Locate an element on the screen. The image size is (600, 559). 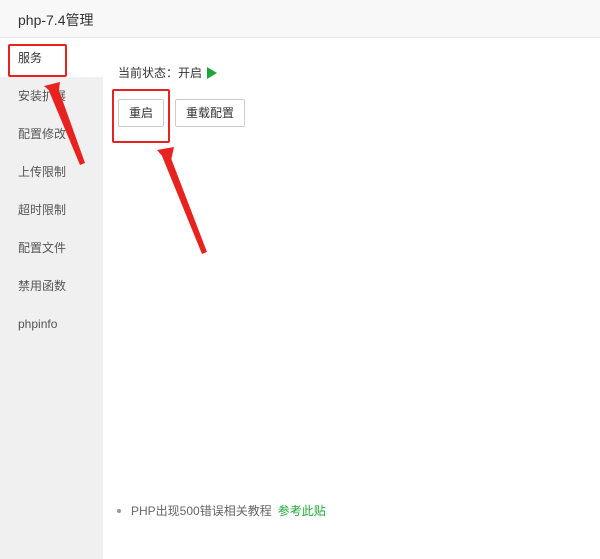
sidebar-item-phpinfo: phpinfo is located at coordinates (51, 324).